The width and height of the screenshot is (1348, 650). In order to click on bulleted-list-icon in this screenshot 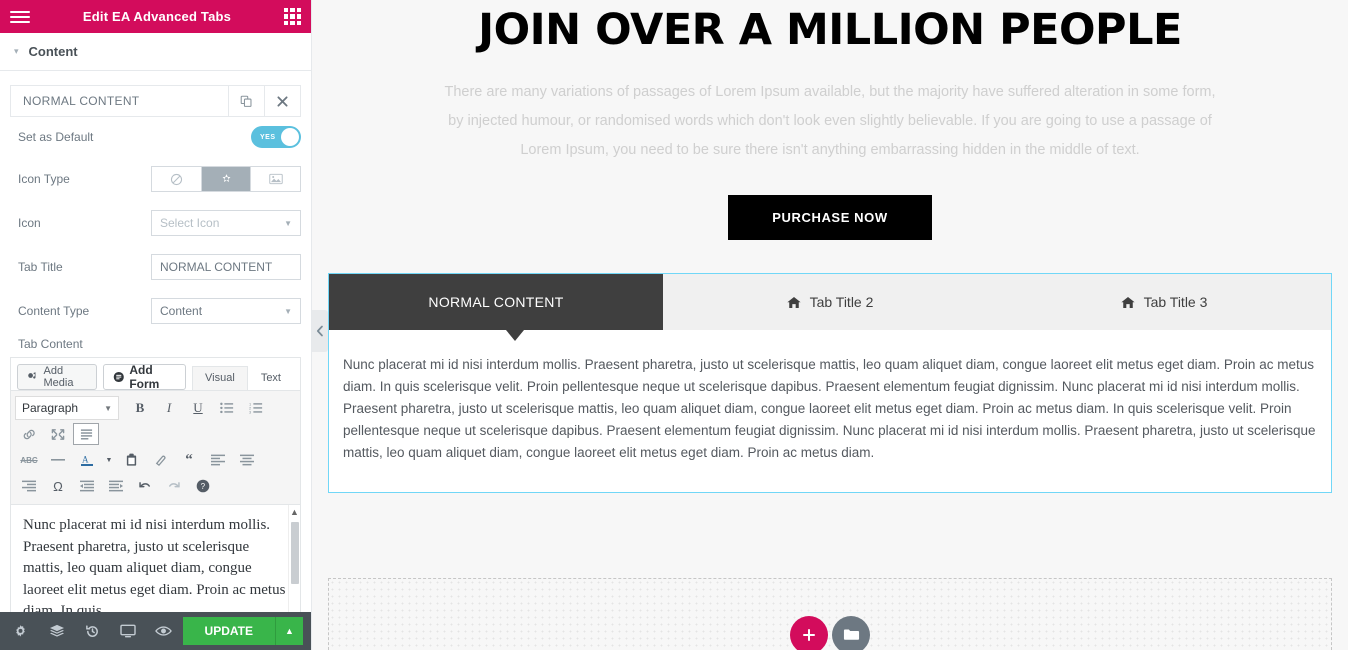, I will do `click(227, 408)`.